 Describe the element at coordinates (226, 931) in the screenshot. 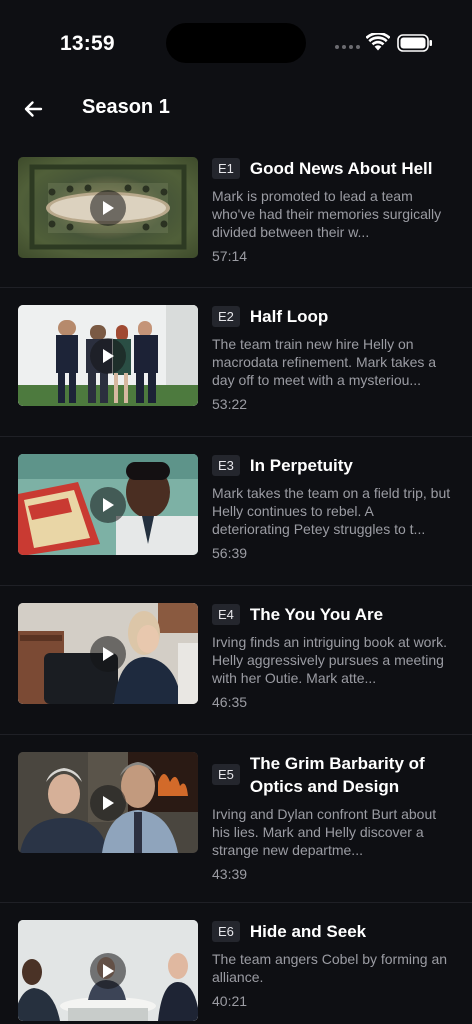

I see `episode-number-badge: E6` at that location.